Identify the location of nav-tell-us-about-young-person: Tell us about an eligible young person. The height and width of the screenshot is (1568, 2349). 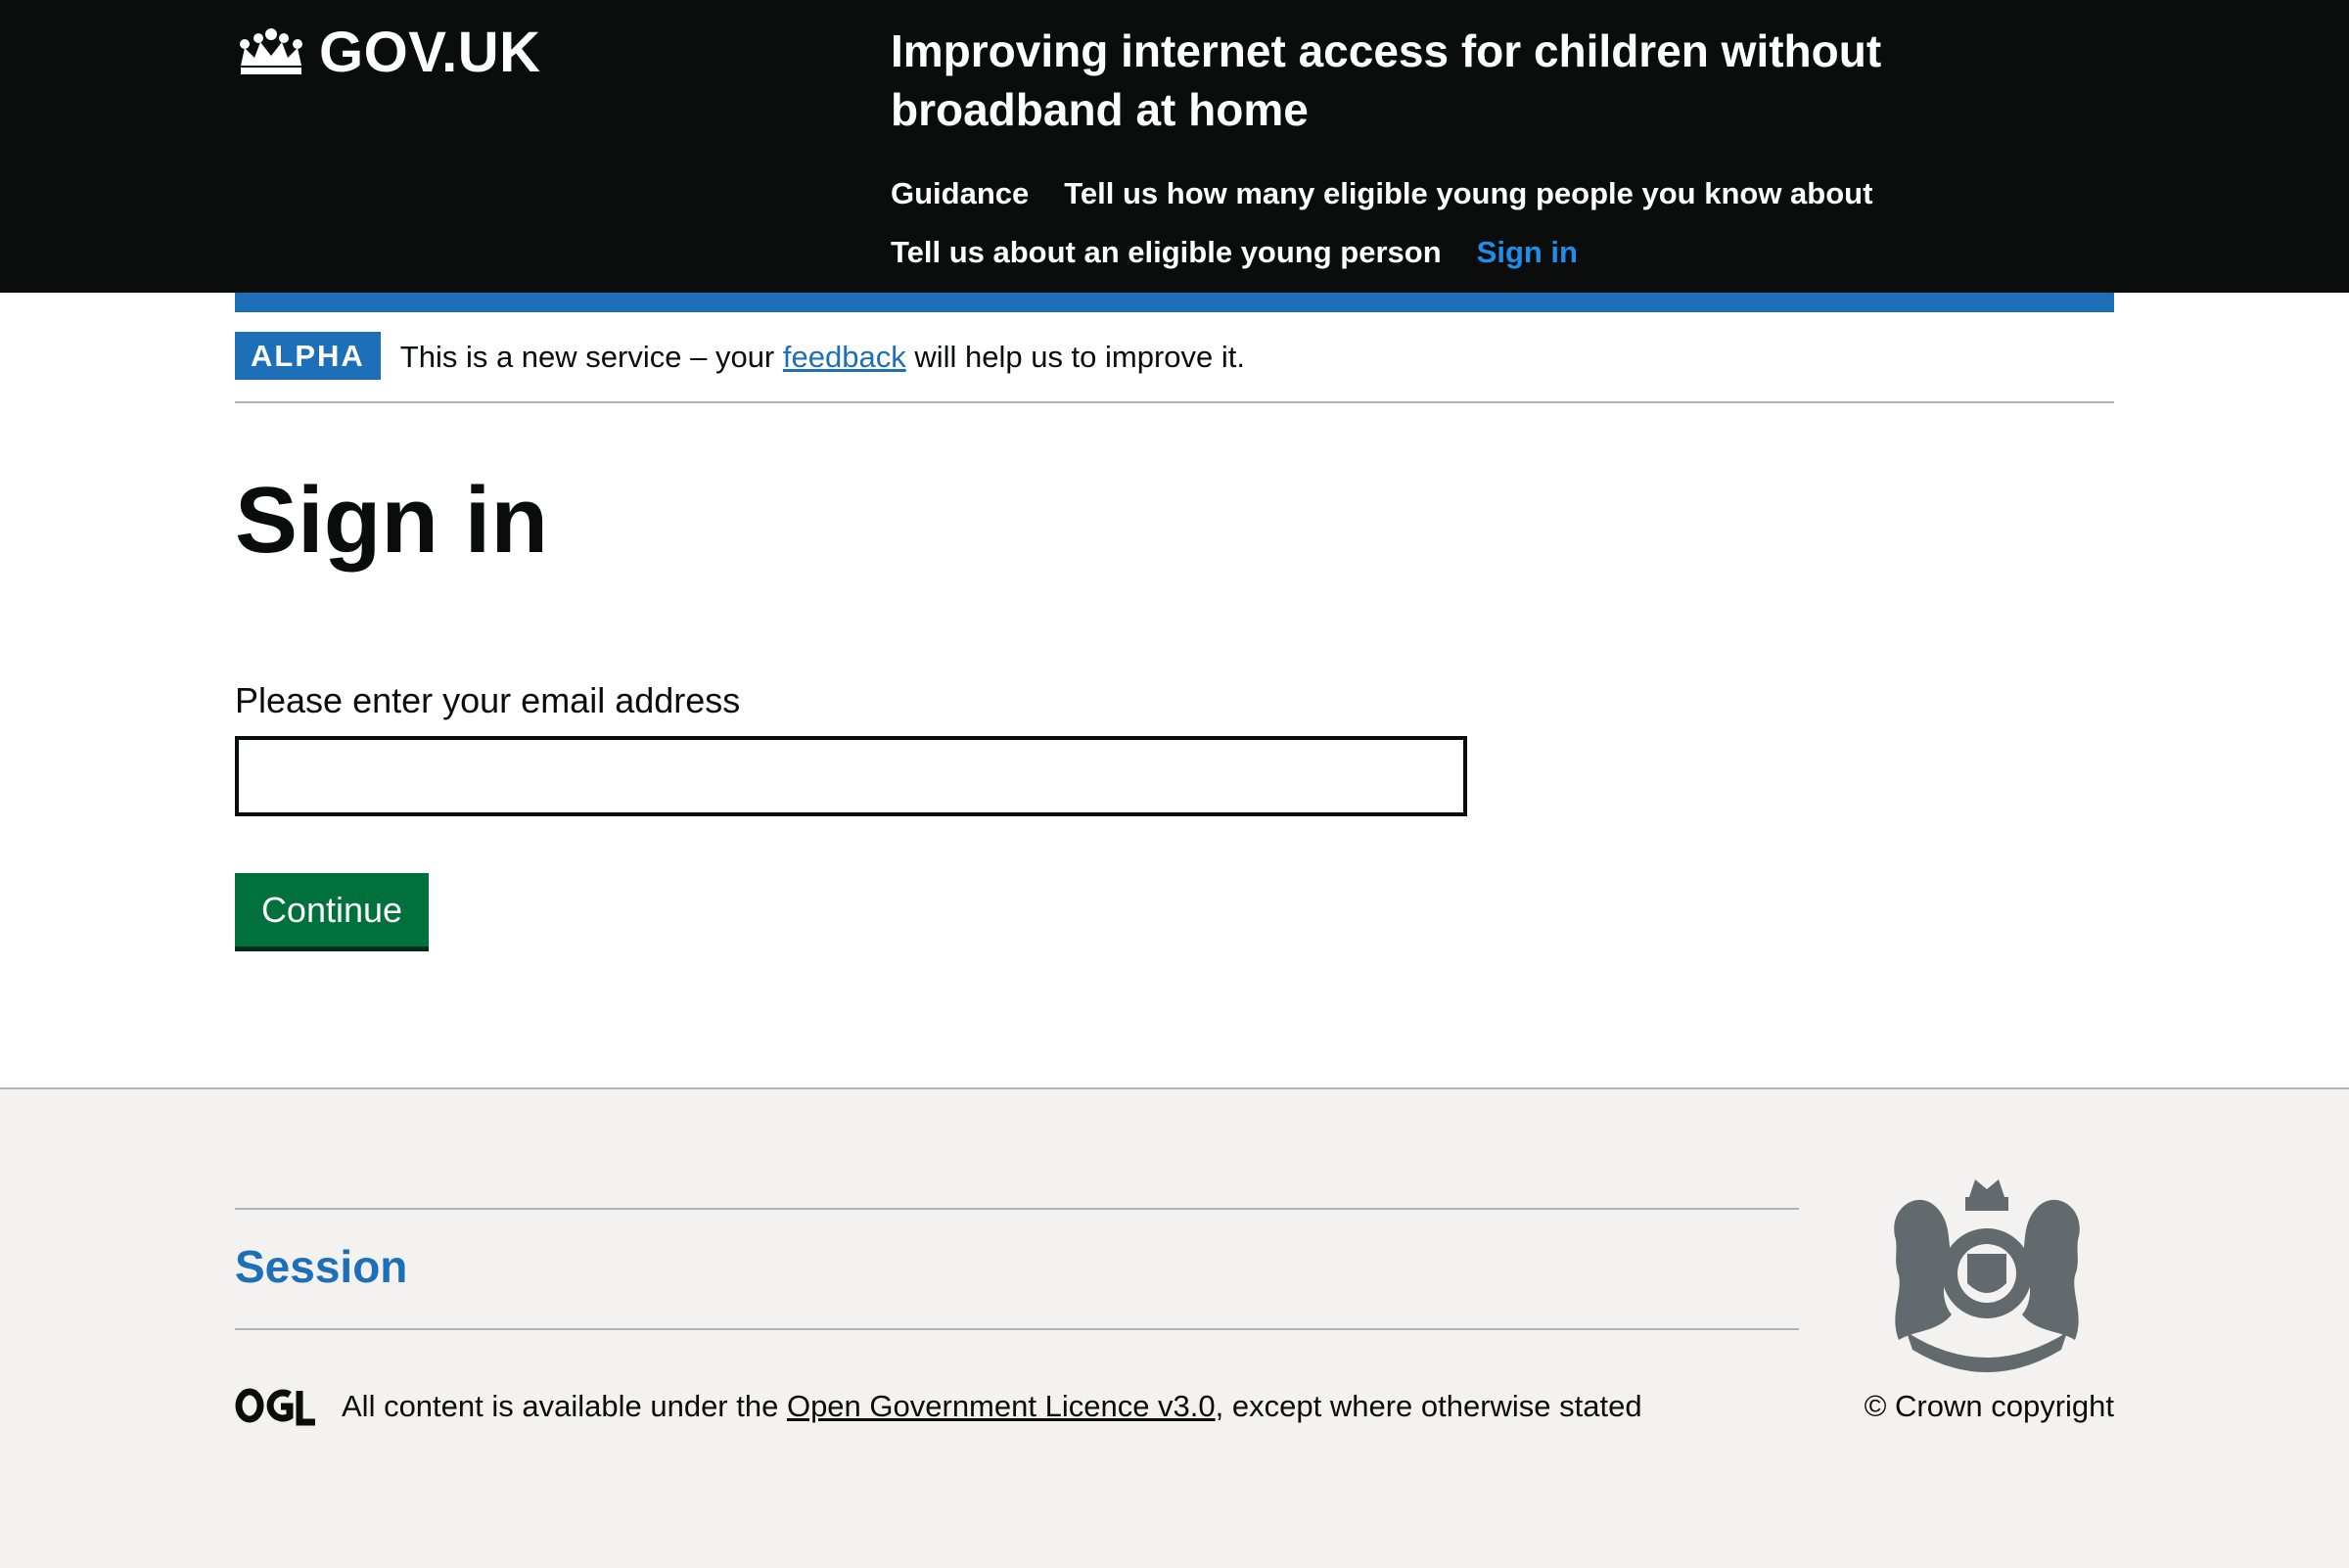
(1167, 252).